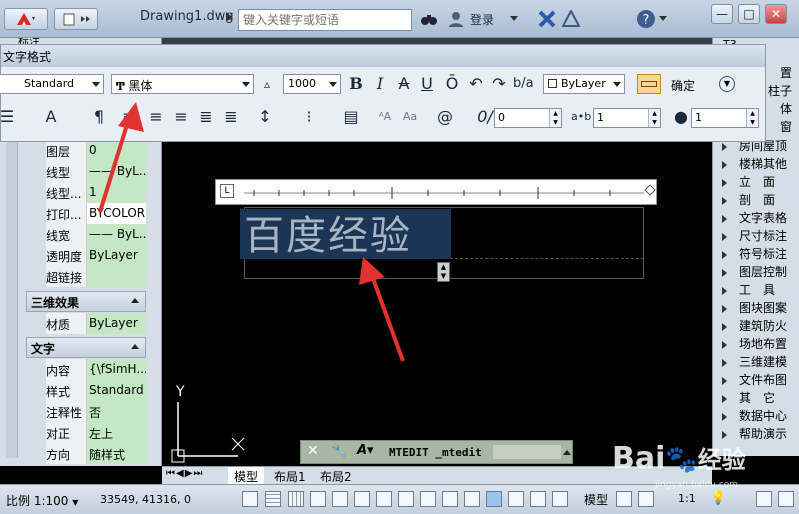  Describe the element at coordinates (722, 14) in the screenshot. I see `minimize-button: —` at that location.